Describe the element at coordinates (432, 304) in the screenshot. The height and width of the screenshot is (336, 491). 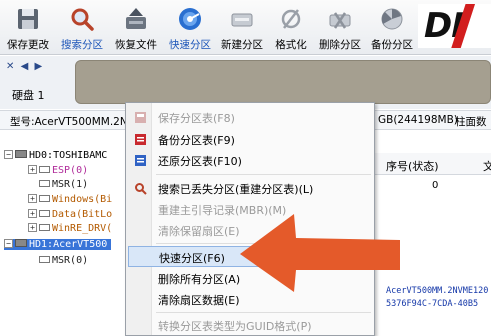
I see `detail-line-guid: 5376F94C-7CDA-40B5` at that location.